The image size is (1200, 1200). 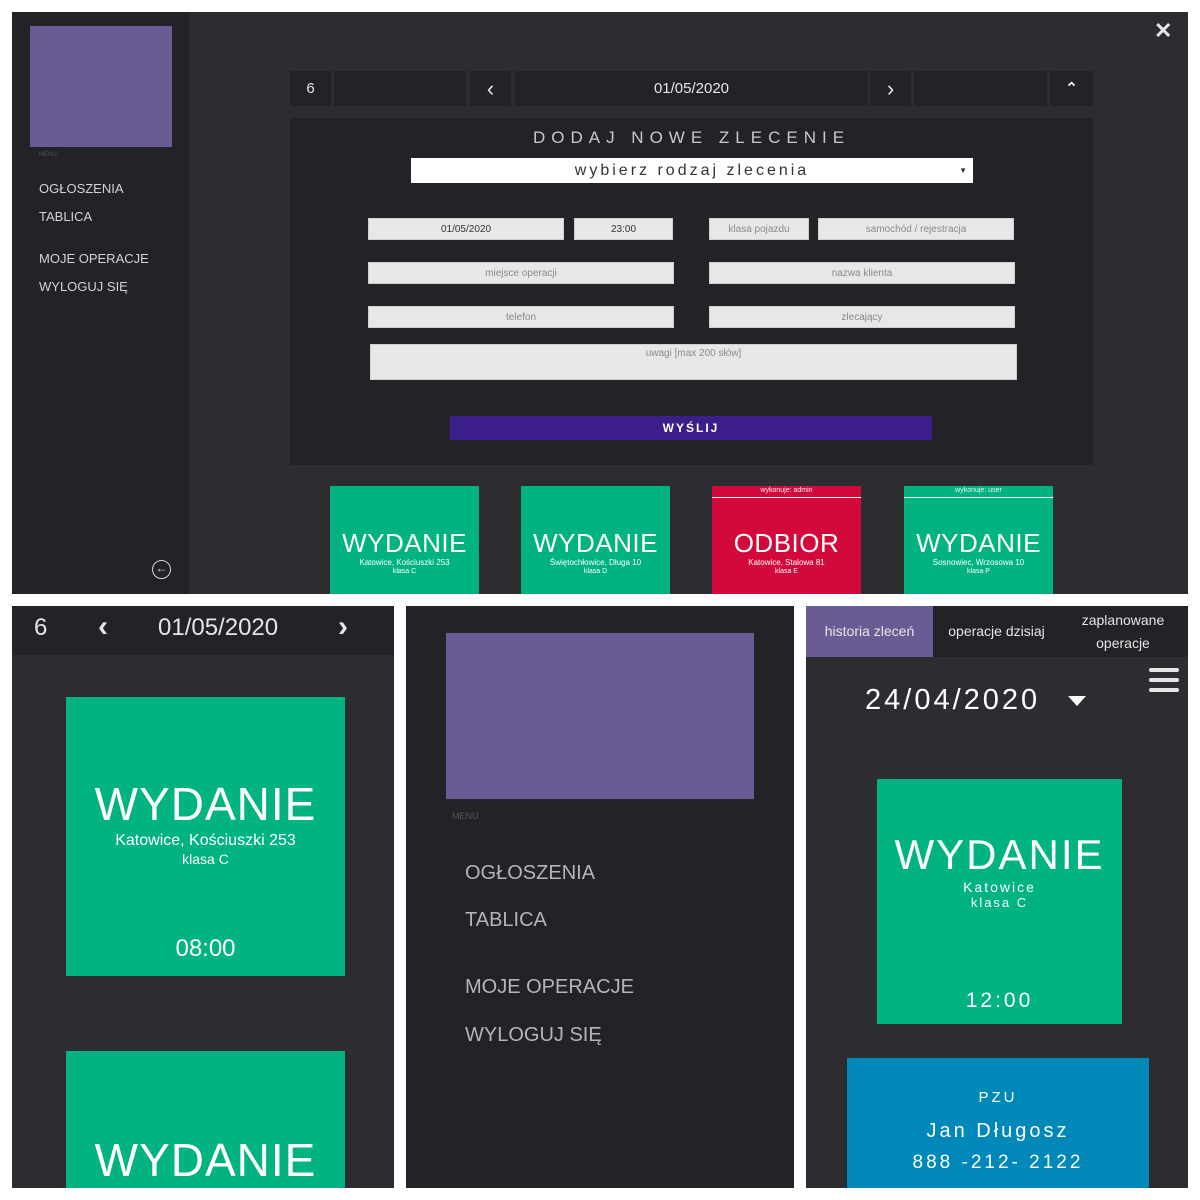 I want to click on client-name-field: nazwa klienta, so click(x=862, y=273).